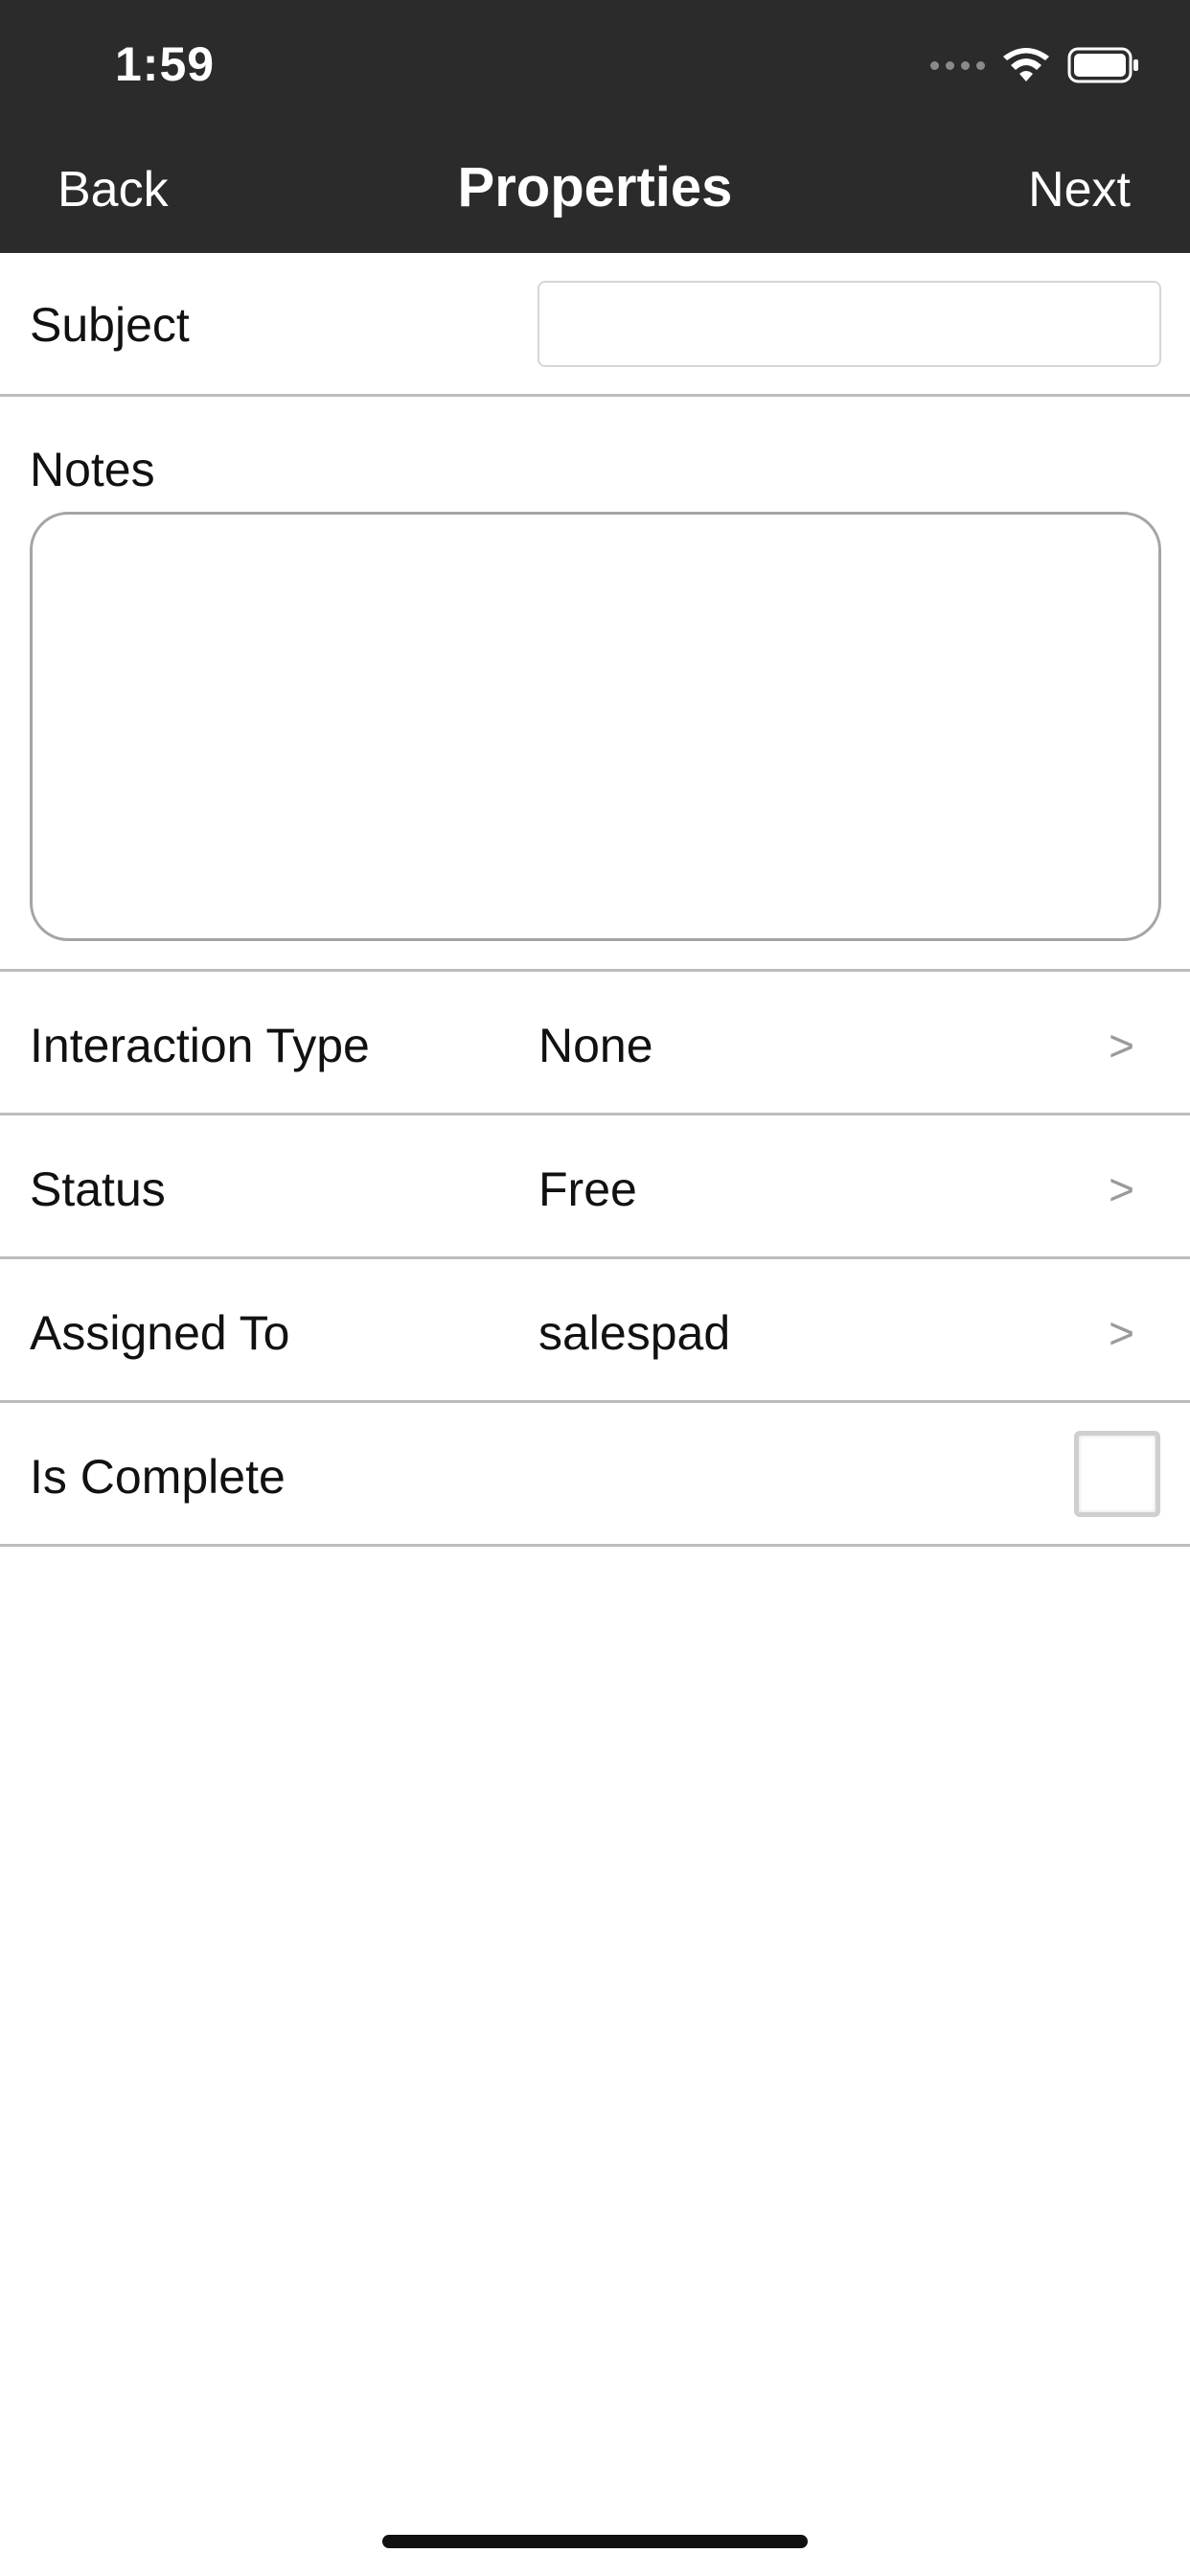 This screenshot has height=2576, width=1190. I want to click on subject-input, so click(850, 324).